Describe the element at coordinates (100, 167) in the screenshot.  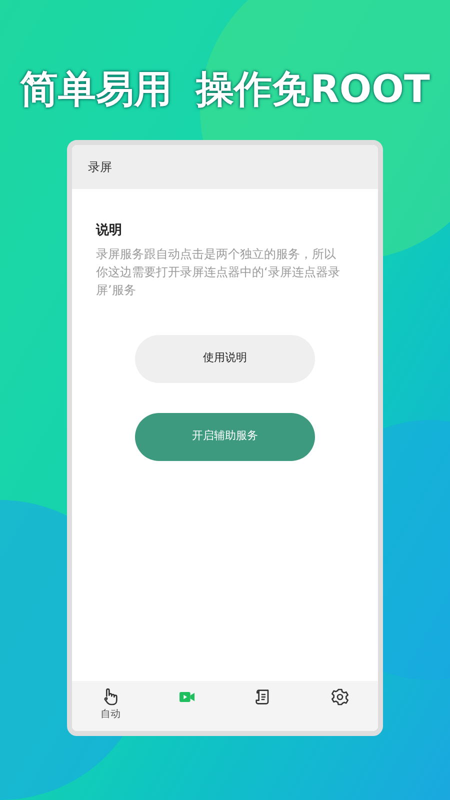
I see `window-title: 录屏` at that location.